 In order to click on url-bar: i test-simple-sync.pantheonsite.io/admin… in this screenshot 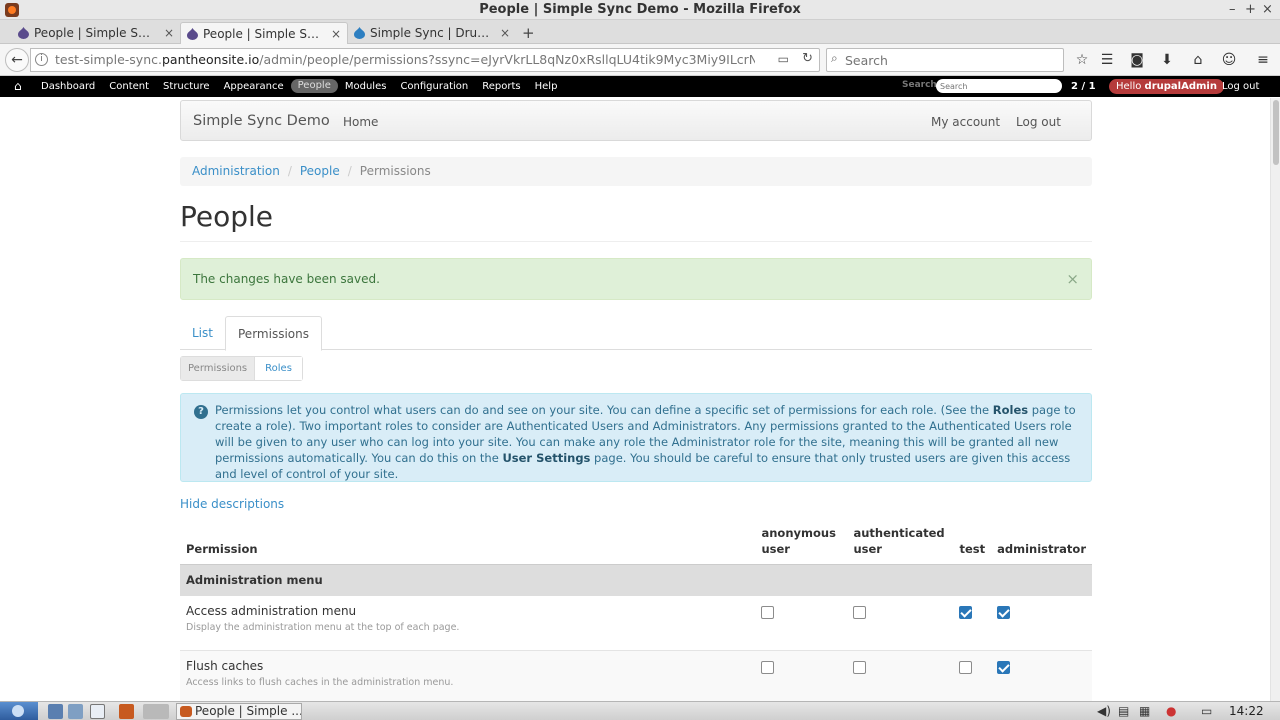, I will do `click(425, 60)`.